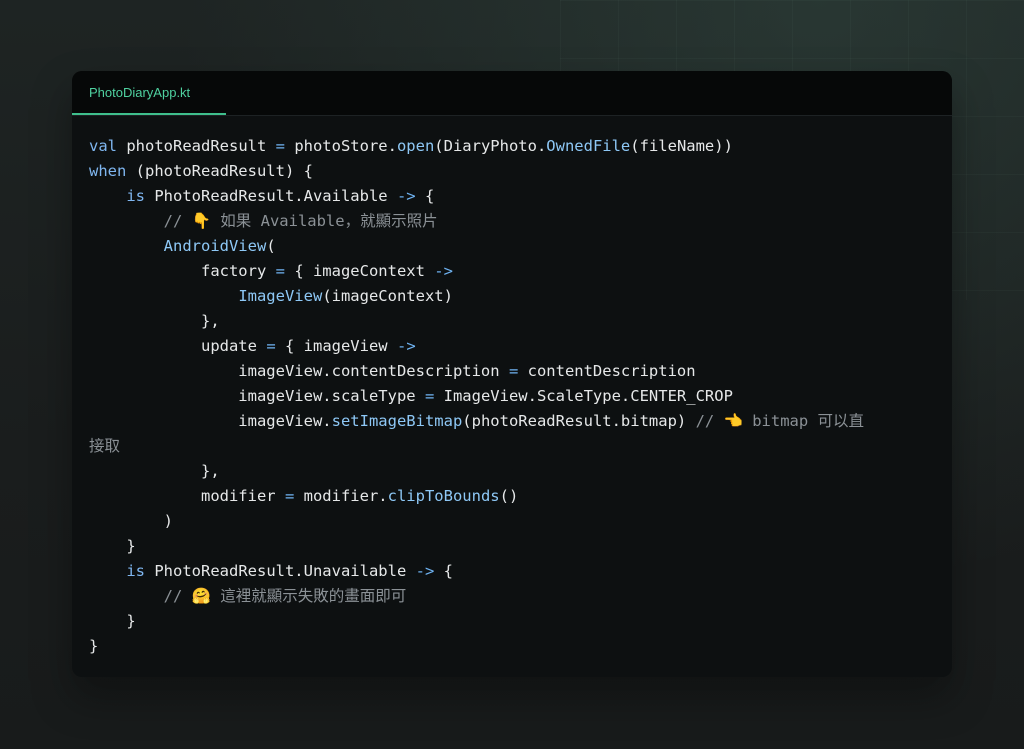 This screenshot has width=1024, height=749. Describe the element at coordinates (182, 271) in the screenshot. I see `code-token: factory` at that location.